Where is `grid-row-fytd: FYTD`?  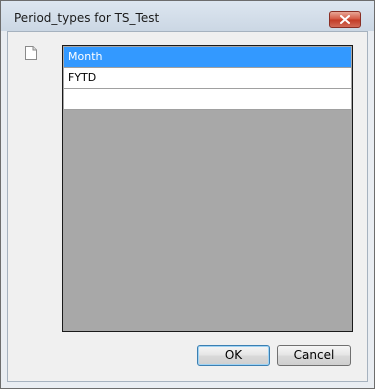 grid-row-fytd: FYTD is located at coordinates (207, 78).